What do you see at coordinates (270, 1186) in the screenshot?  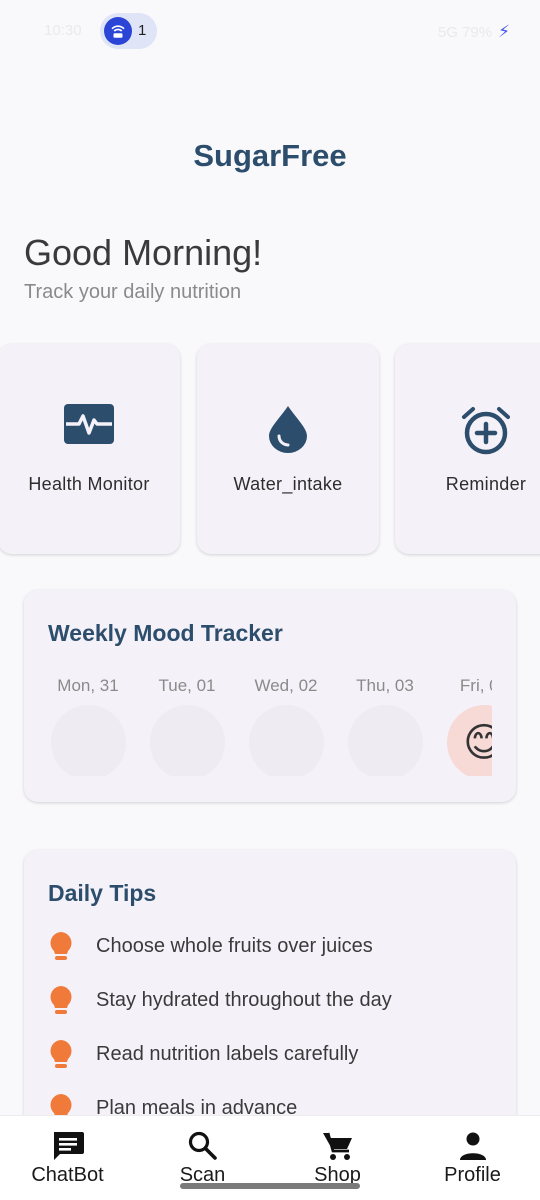 I see `home-indicator` at bounding box center [270, 1186].